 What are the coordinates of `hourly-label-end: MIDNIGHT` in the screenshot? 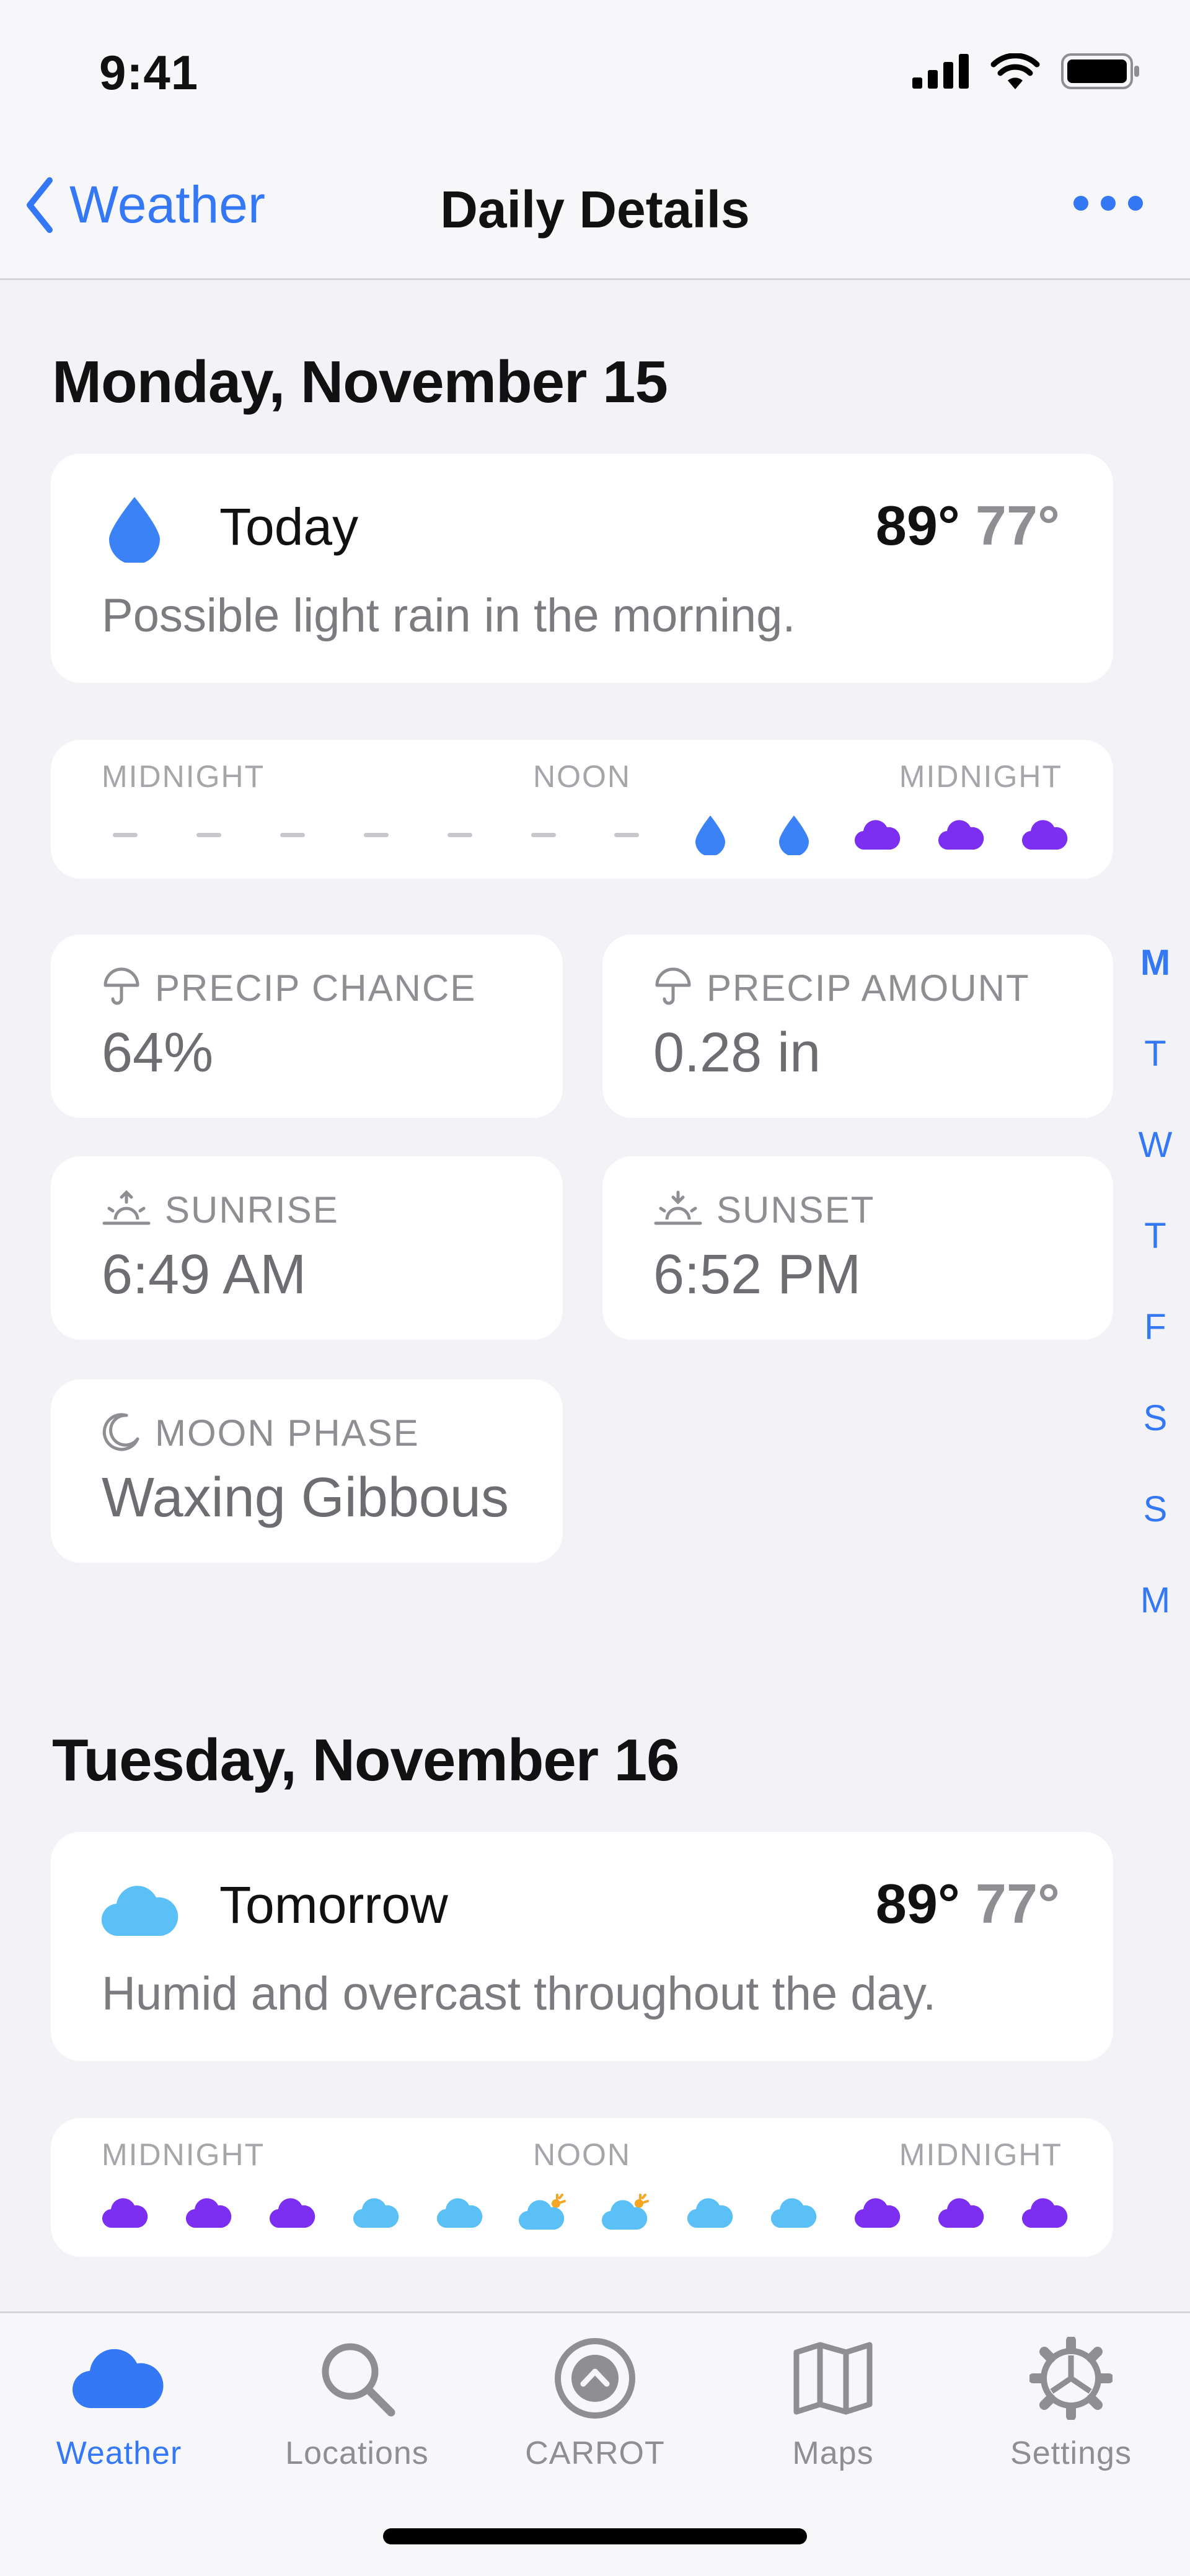 It's located at (980, 777).